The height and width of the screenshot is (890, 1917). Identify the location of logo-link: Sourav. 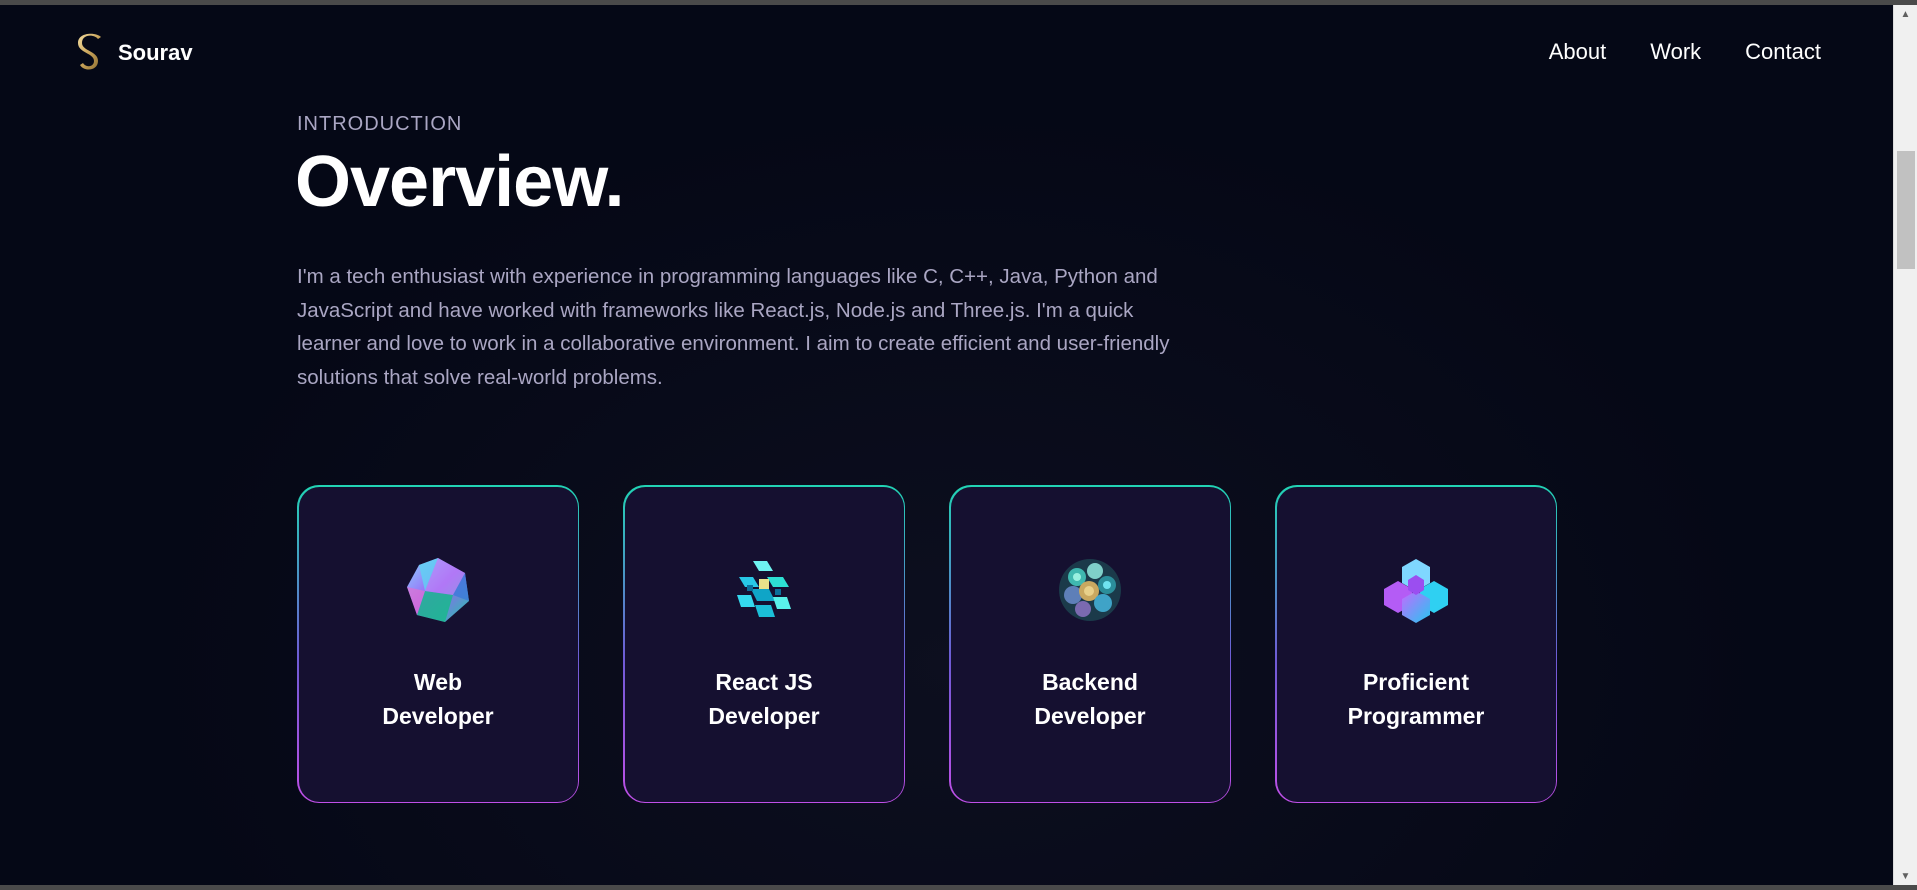
(134, 53).